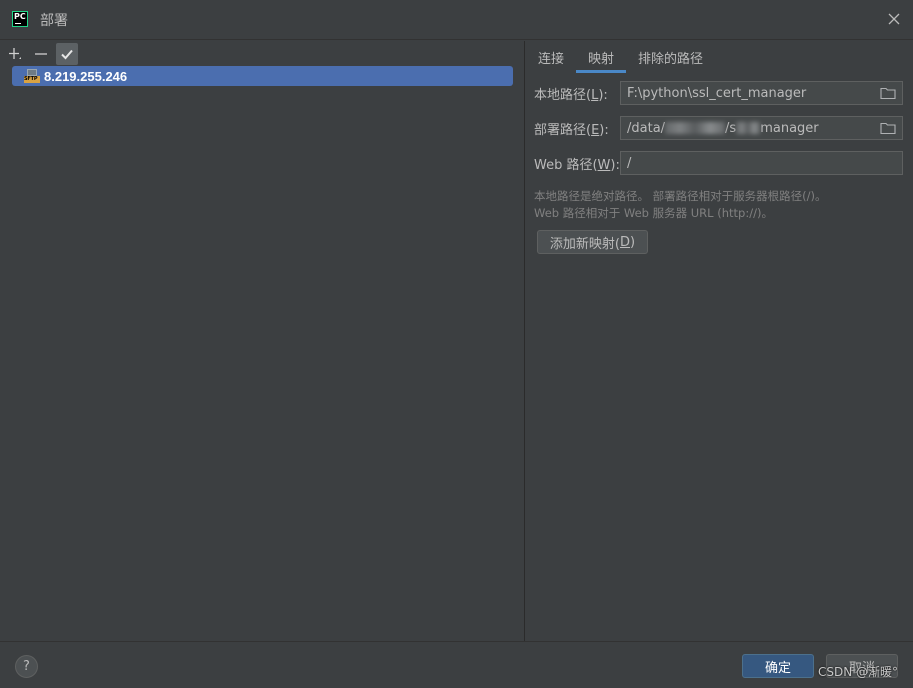 The height and width of the screenshot is (688, 913). I want to click on local-path-field: F:\python\ssl_cert_manager, so click(761, 93).